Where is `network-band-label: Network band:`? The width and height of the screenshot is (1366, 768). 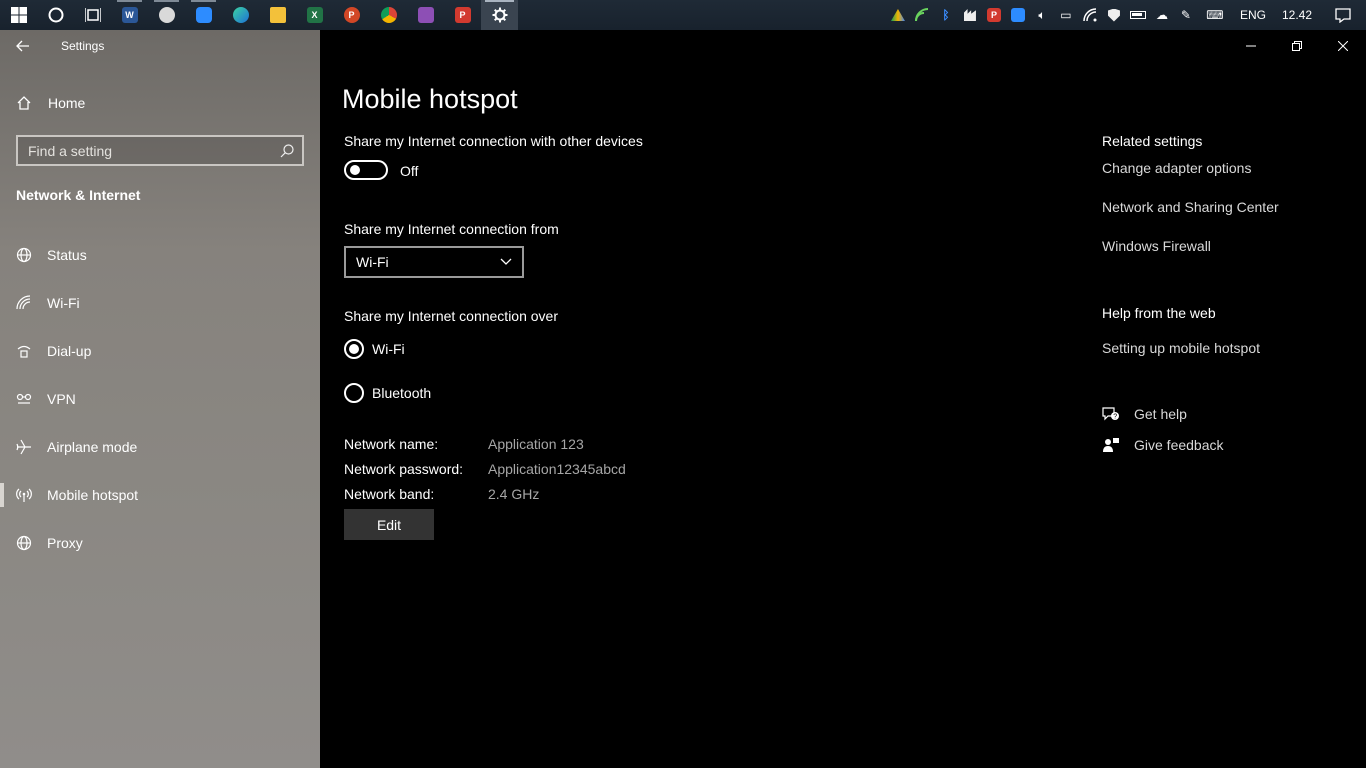 network-band-label: Network band: is located at coordinates (389, 494).